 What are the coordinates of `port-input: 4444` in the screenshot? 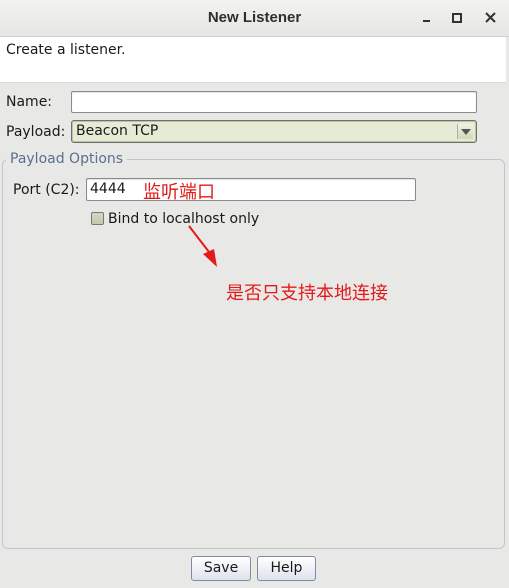 It's located at (251, 189).